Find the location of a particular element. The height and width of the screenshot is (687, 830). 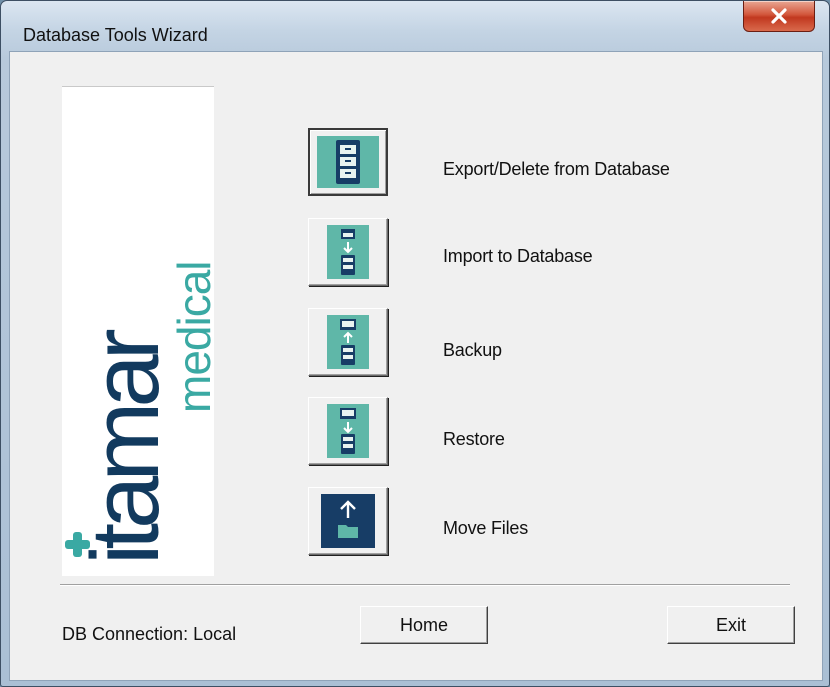

backup-label: Backup is located at coordinates (472, 350).